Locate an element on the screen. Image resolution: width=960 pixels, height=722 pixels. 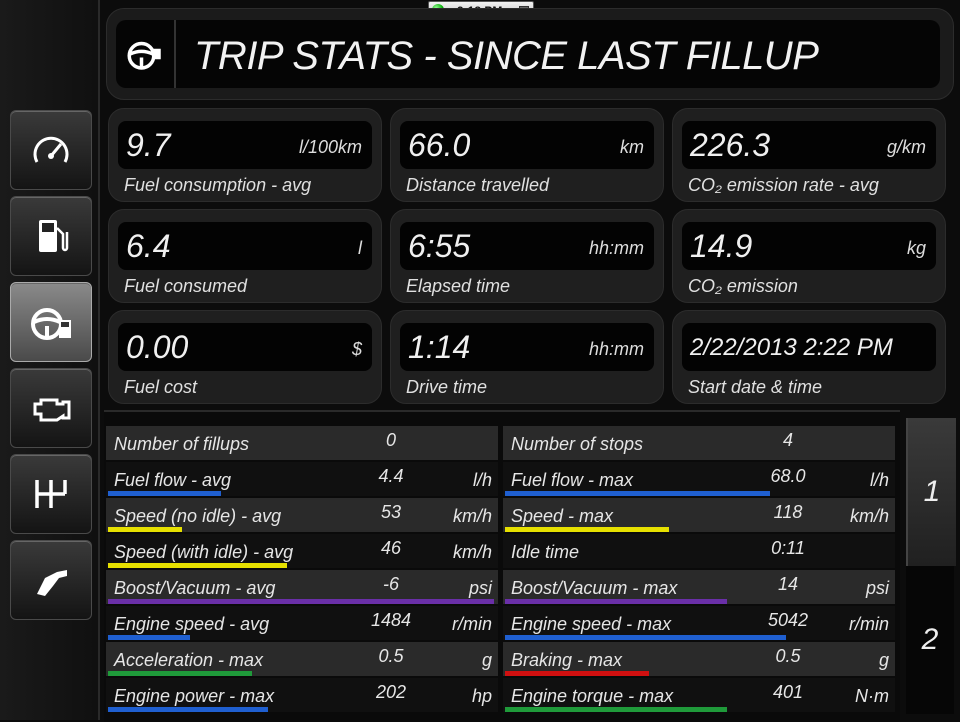
row-label: Fuel flow - avg is located at coordinates (173, 480).